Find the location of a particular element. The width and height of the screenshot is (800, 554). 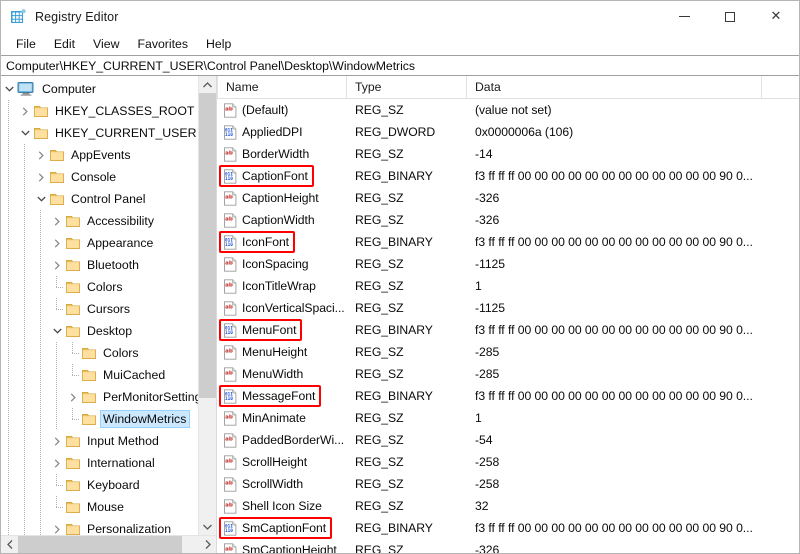

minimize-button is located at coordinates (684, 16).